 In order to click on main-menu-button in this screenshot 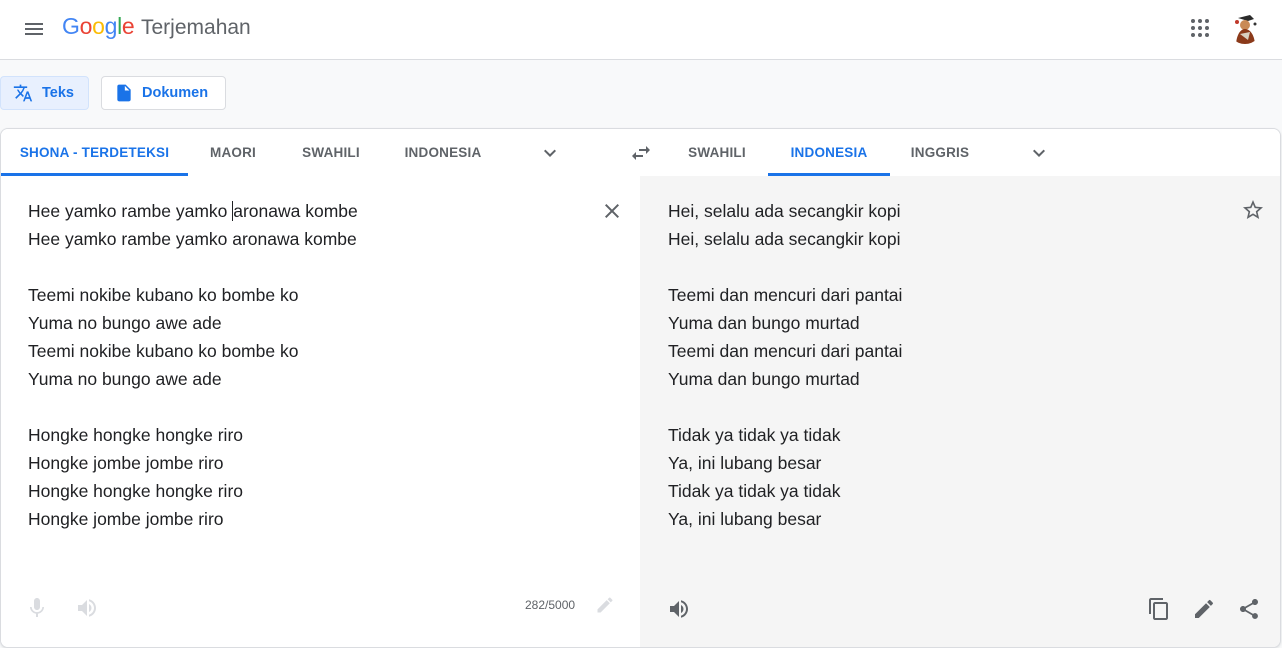, I will do `click(34, 29)`.